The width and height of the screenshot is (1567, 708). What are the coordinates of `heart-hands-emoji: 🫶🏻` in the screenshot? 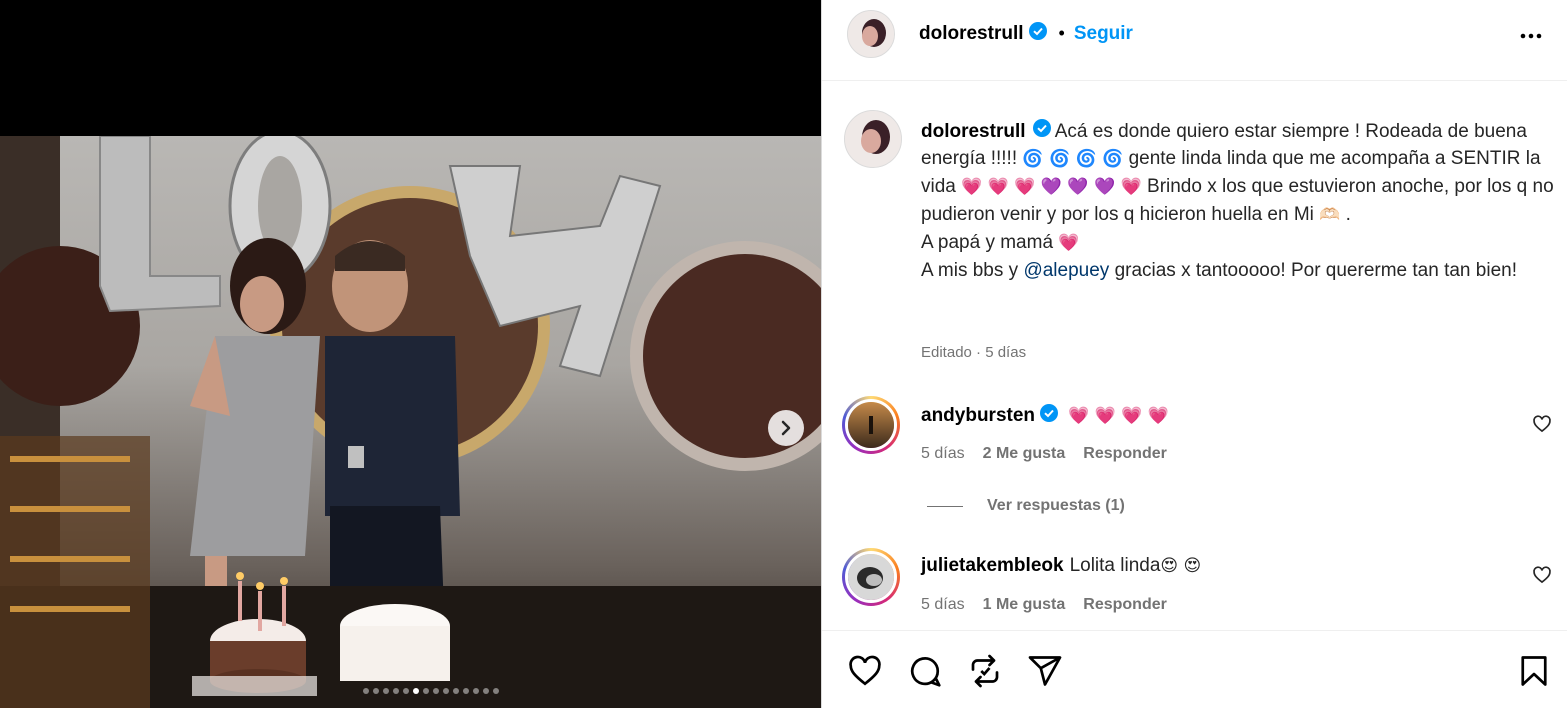 It's located at (1330, 215).